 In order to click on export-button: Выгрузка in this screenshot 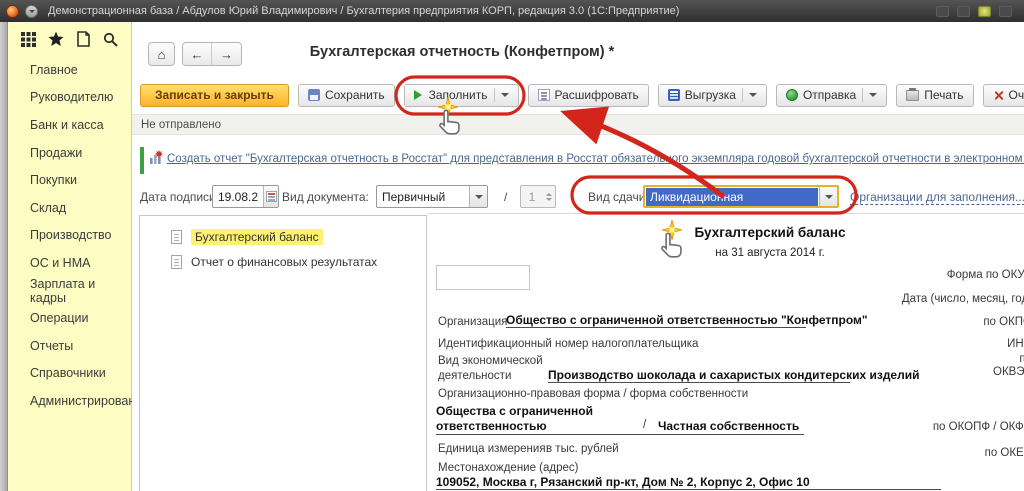, I will do `click(712, 95)`.